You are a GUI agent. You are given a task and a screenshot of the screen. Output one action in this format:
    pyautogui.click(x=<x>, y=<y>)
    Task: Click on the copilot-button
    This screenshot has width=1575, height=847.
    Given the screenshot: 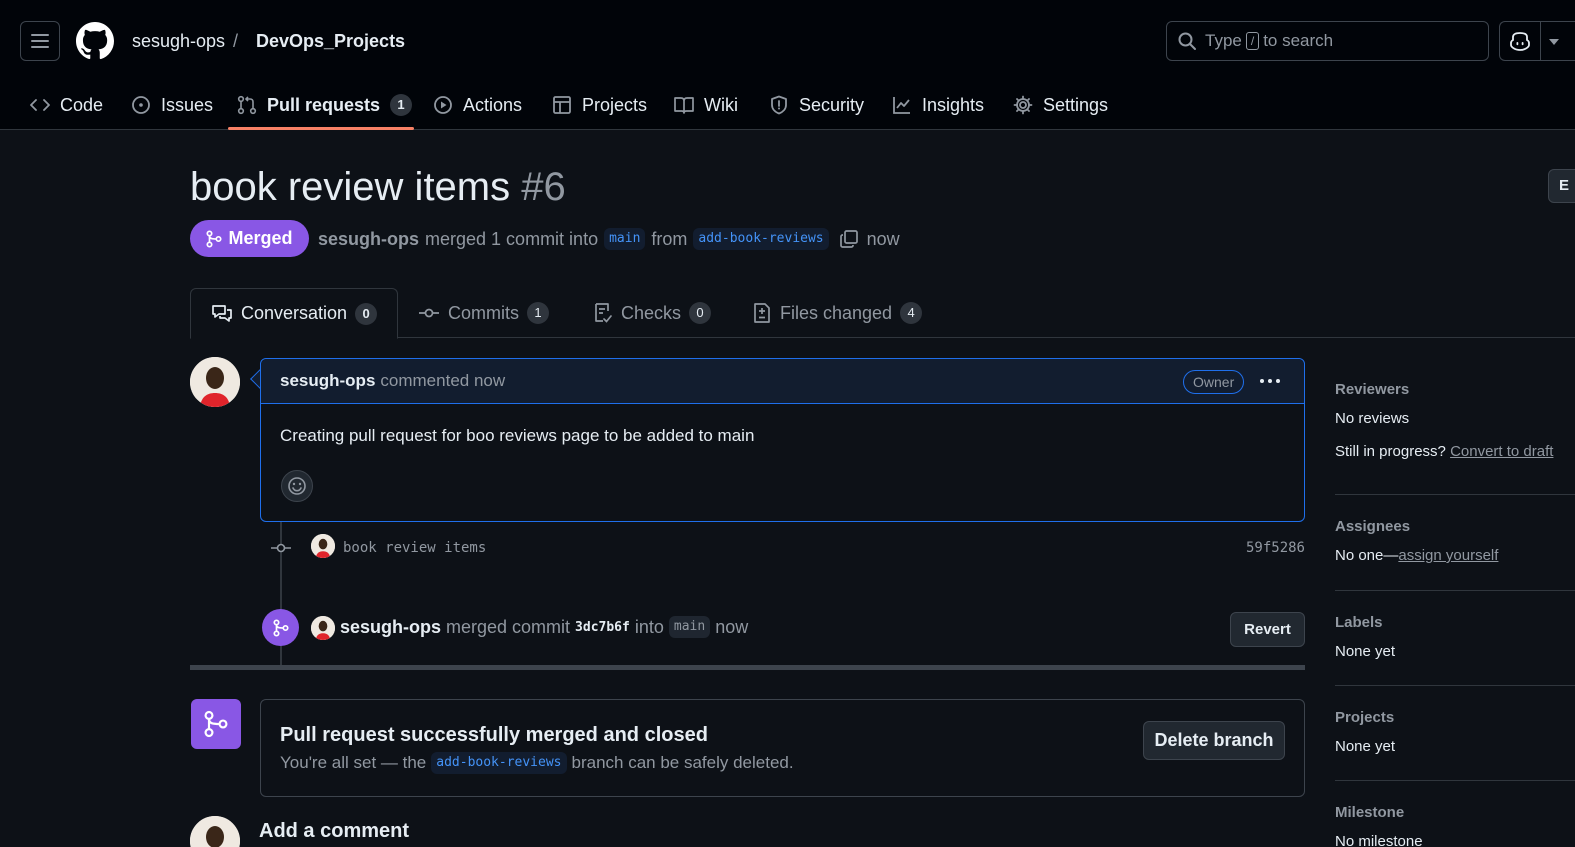 What is the action you would take?
    pyautogui.click(x=1537, y=41)
    